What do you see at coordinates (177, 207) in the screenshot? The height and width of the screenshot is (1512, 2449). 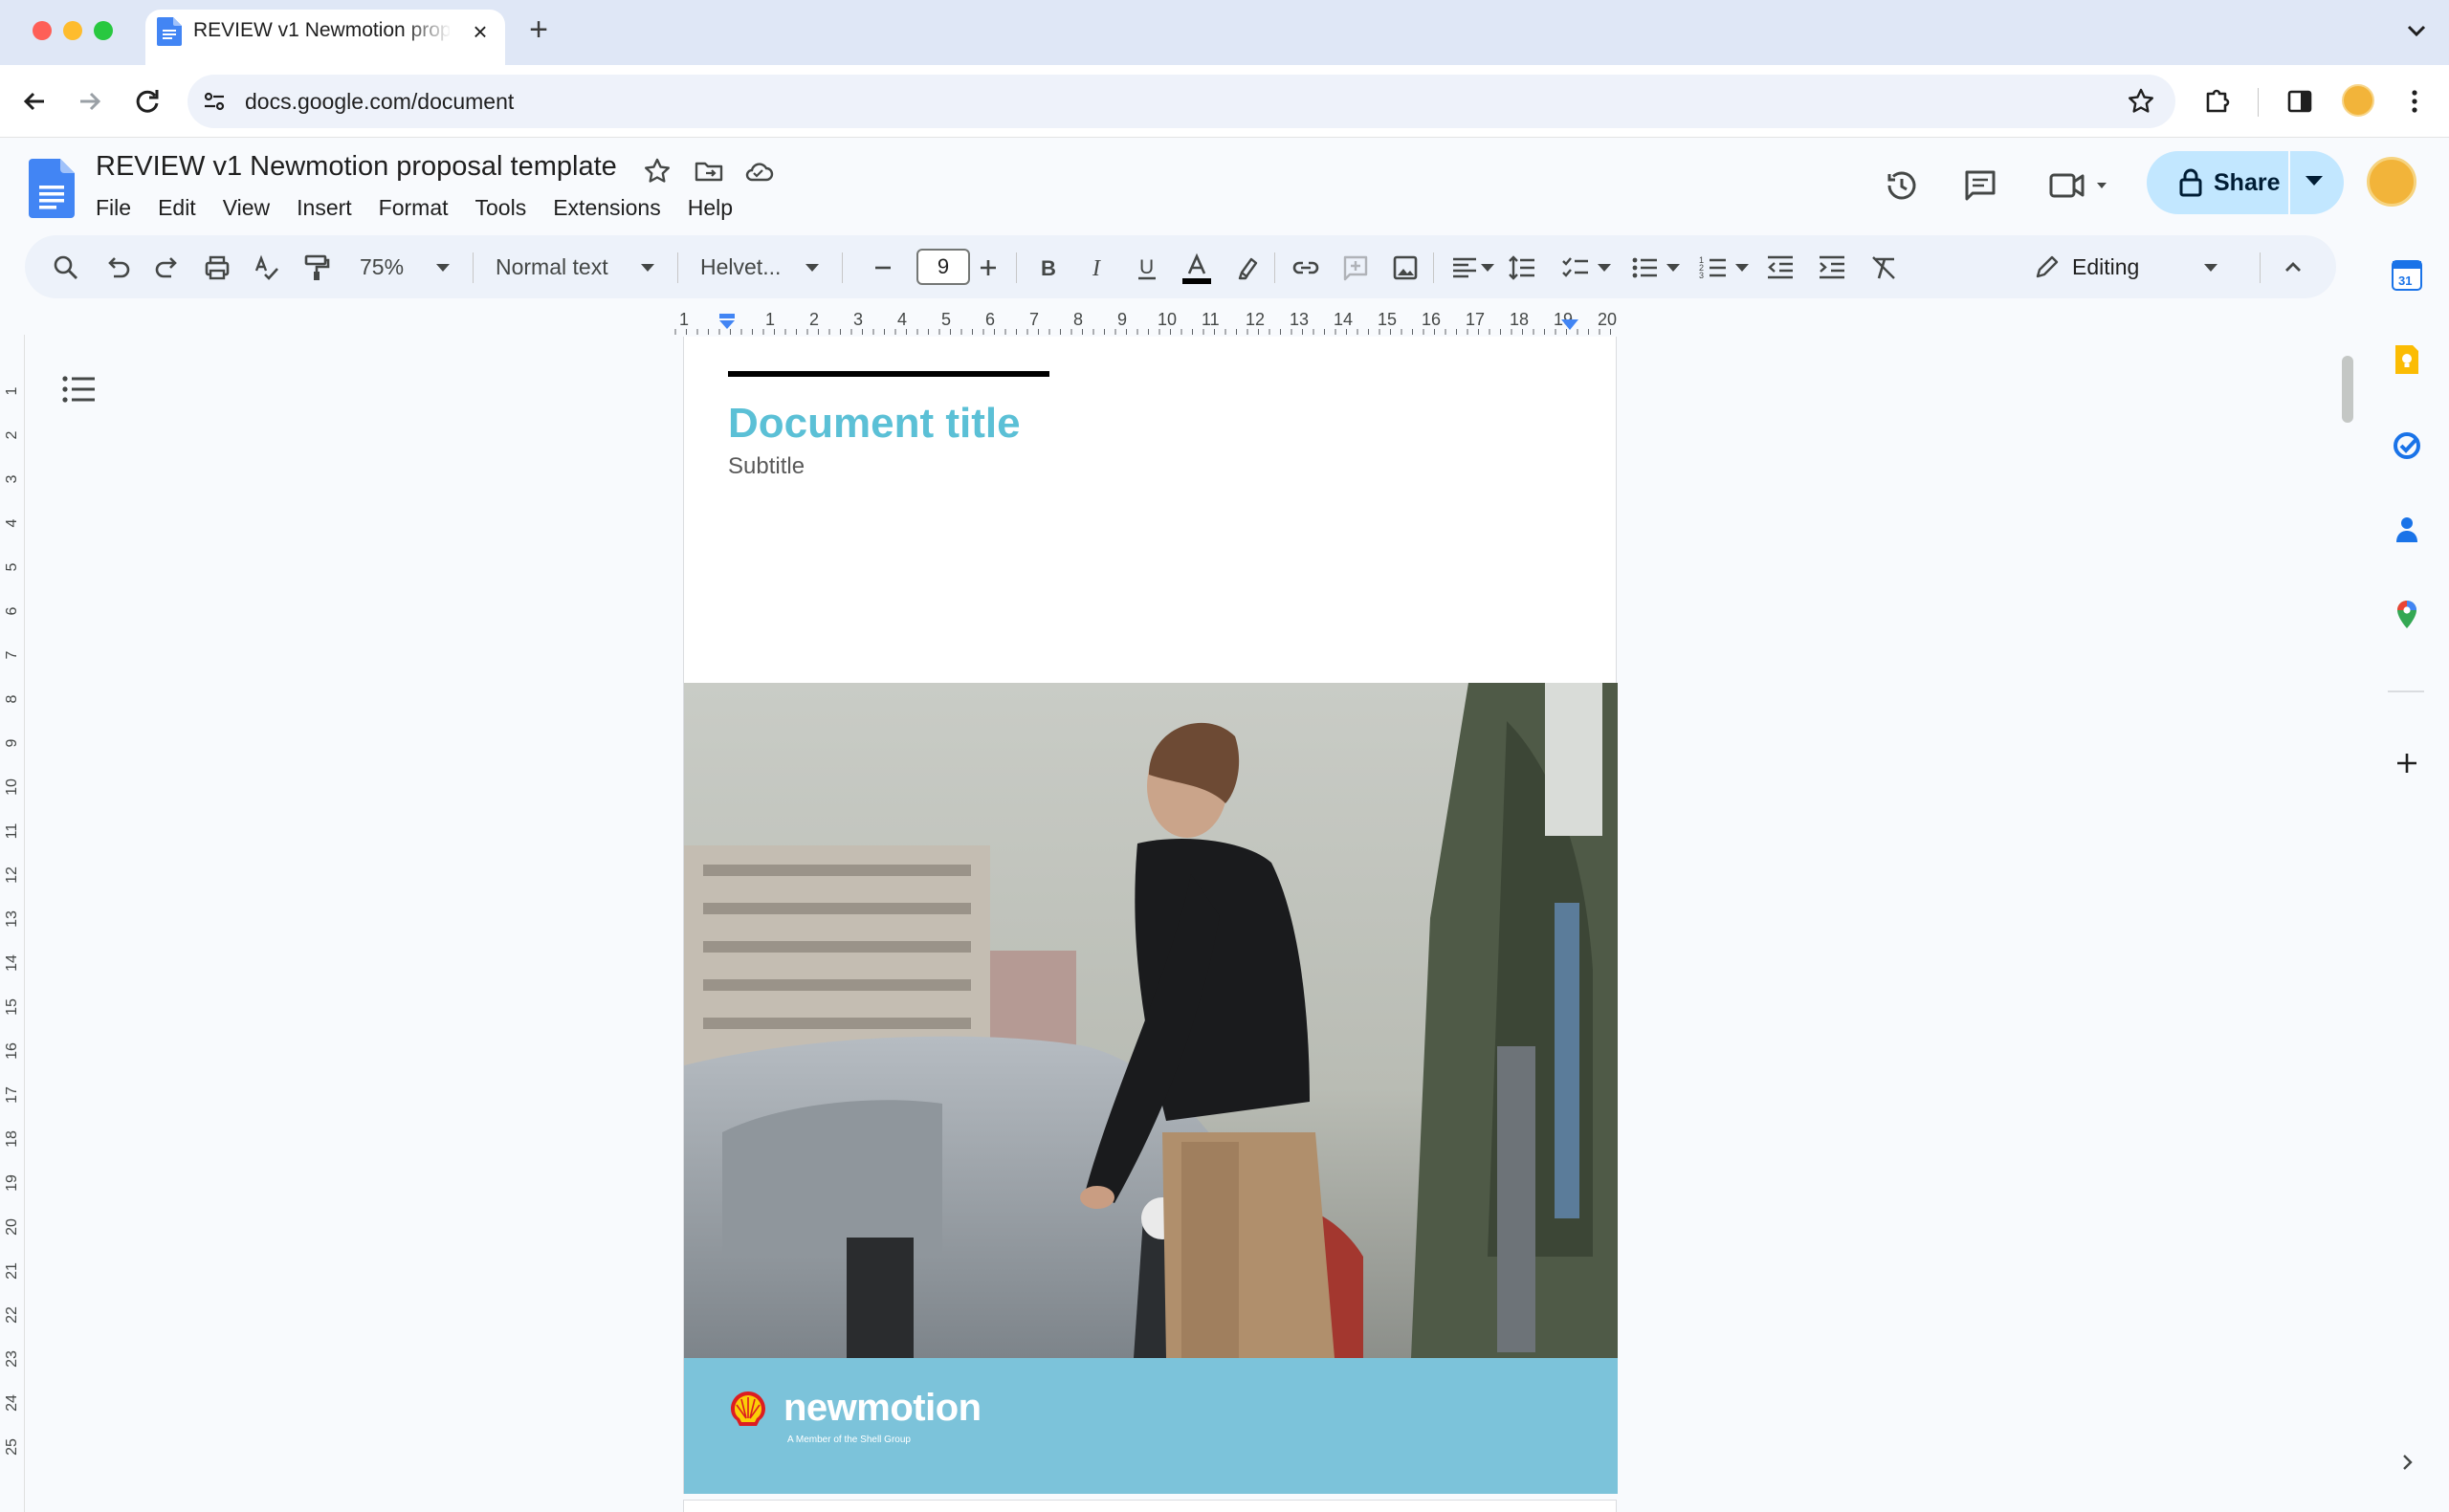 I see `menu-edit: Edit` at bounding box center [177, 207].